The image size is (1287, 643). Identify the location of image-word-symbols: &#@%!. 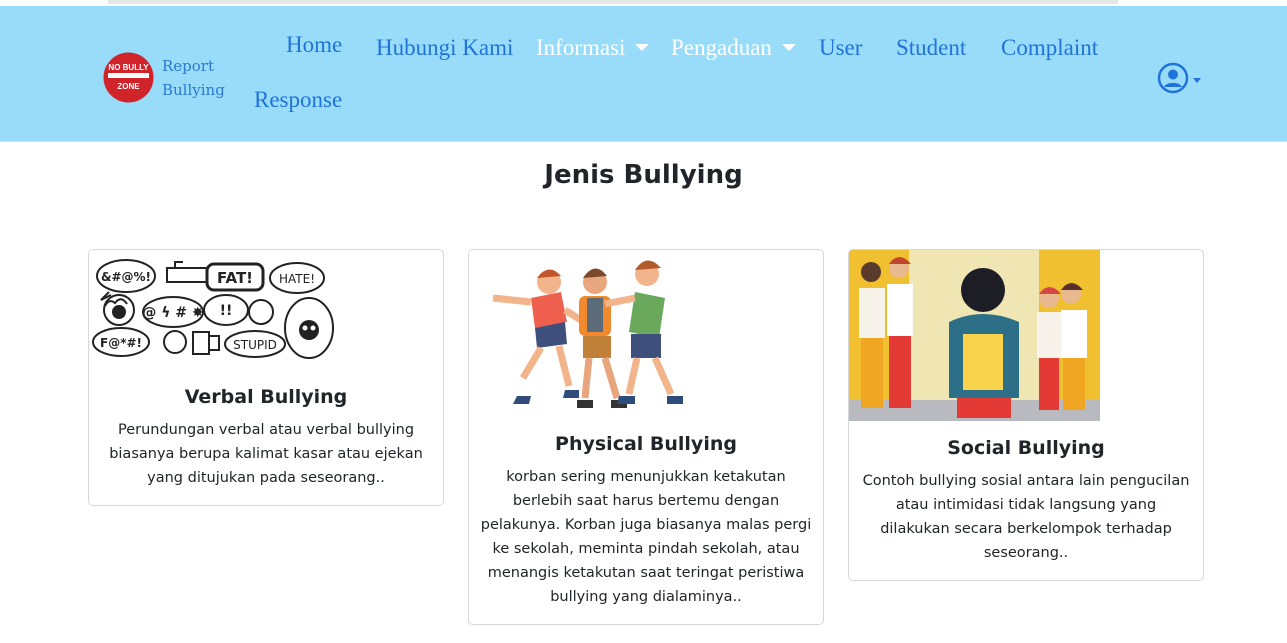
(126, 277).